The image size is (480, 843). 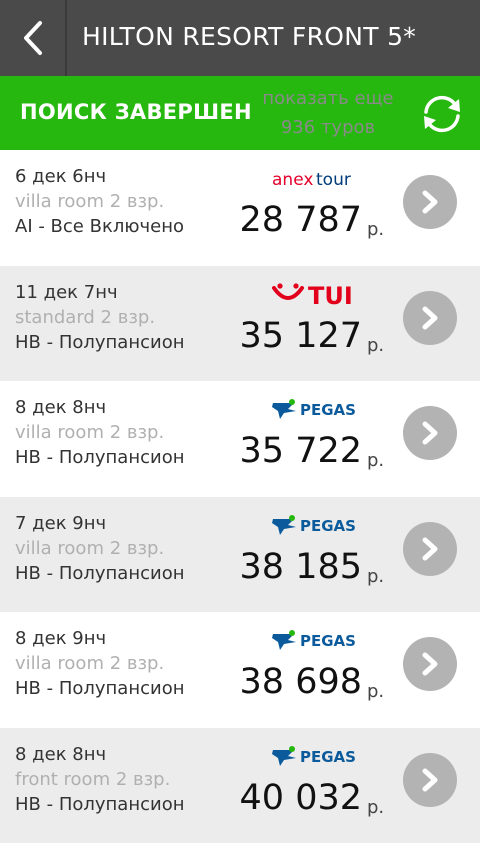 I want to click on tour-date: 6 дек 6нч, so click(x=60, y=176).